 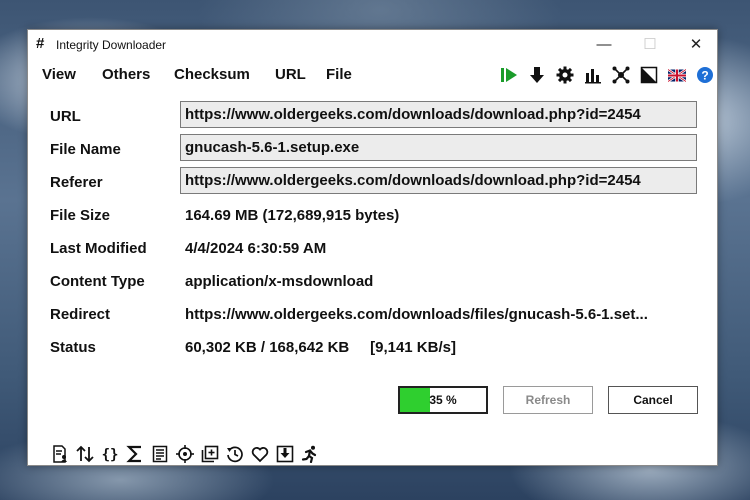 What do you see at coordinates (59, 74) in the screenshot?
I see `menu-view: View` at bounding box center [59, 74].